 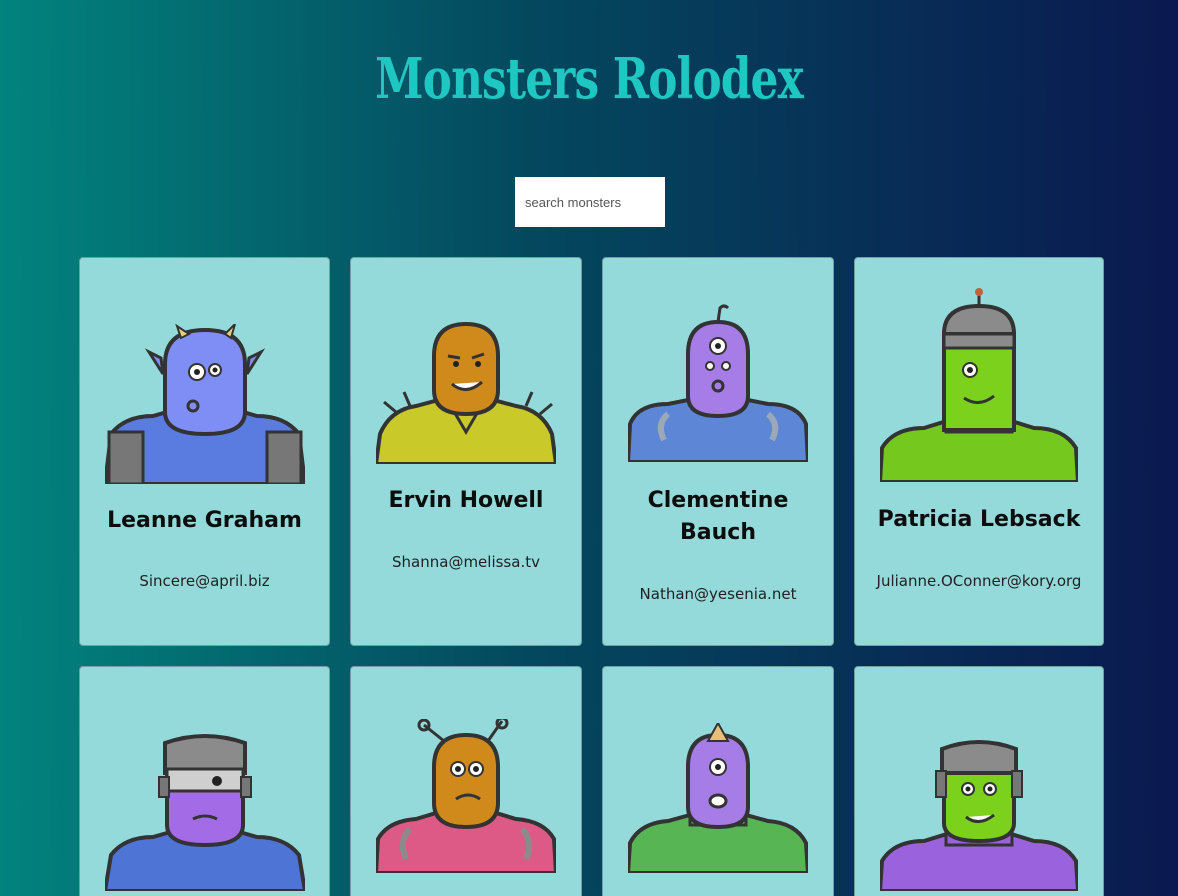 I want to click on app-title: Monsters Rolodex, so click(x=589, y=79).